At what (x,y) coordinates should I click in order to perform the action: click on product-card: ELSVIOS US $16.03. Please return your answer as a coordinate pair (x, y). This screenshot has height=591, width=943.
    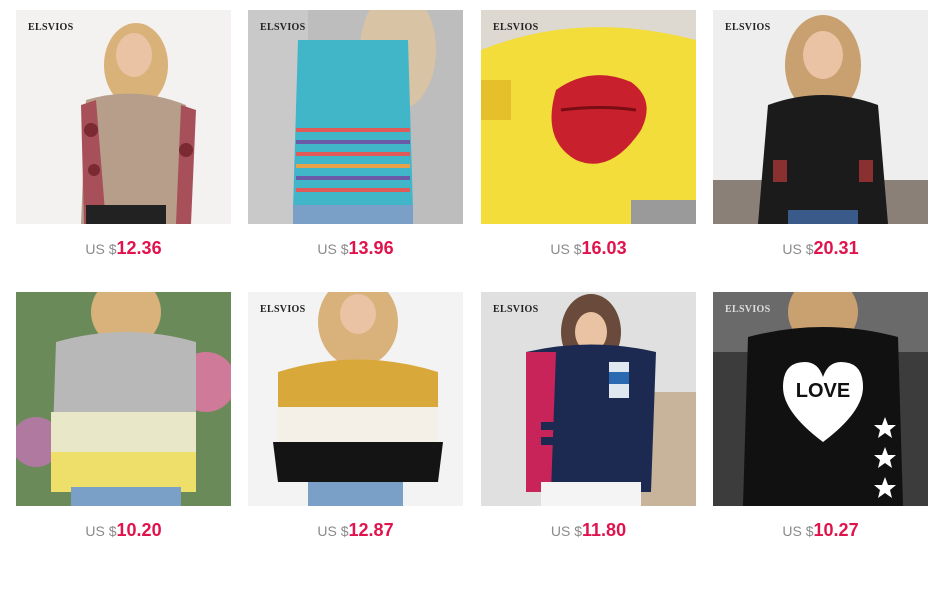
    Looking at the image, I should click on (588, 134).